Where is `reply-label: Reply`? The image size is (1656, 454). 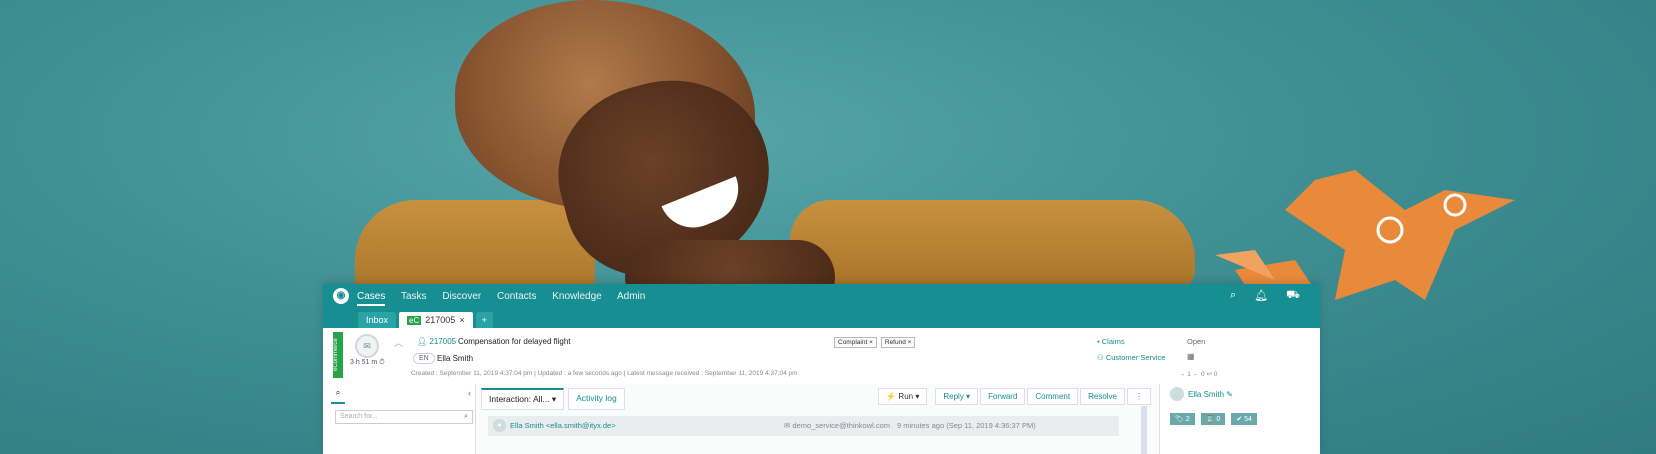
reply-label: Reply is located at coordinates (953, 396).